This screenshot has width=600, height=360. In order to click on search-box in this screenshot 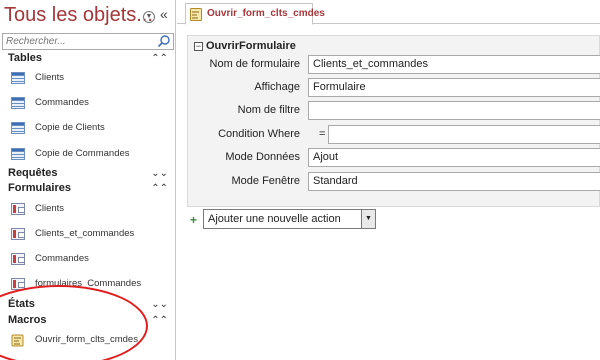, I will do `click(88, 41)`.